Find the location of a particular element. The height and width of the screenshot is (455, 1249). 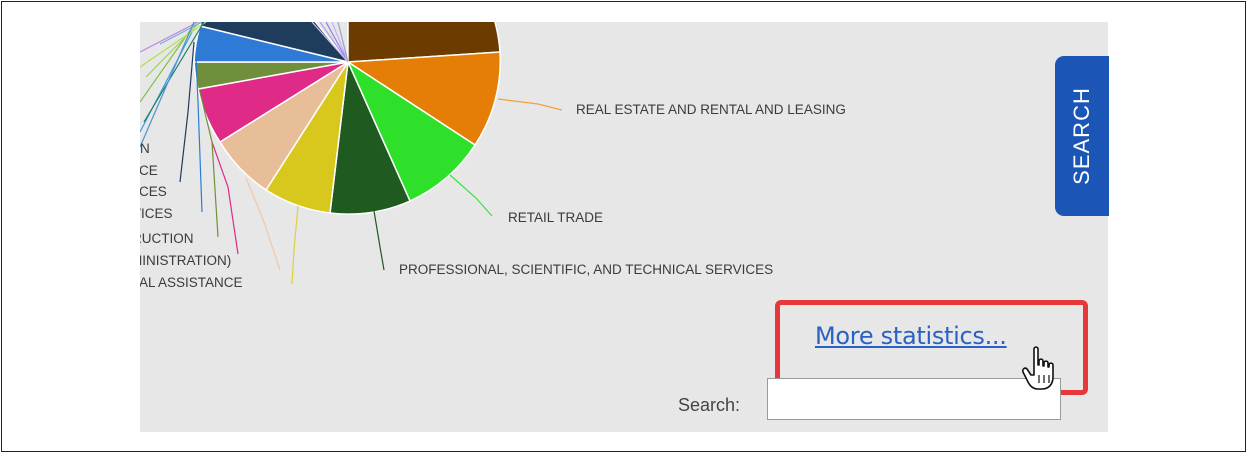

search-tab-button: SEARCH is located at coordinates (1082, 136).